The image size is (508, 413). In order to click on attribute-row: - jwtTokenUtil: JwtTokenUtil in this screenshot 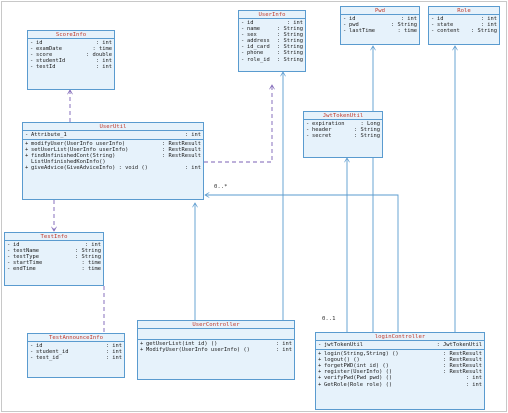, I will do `click(400, 345)`.